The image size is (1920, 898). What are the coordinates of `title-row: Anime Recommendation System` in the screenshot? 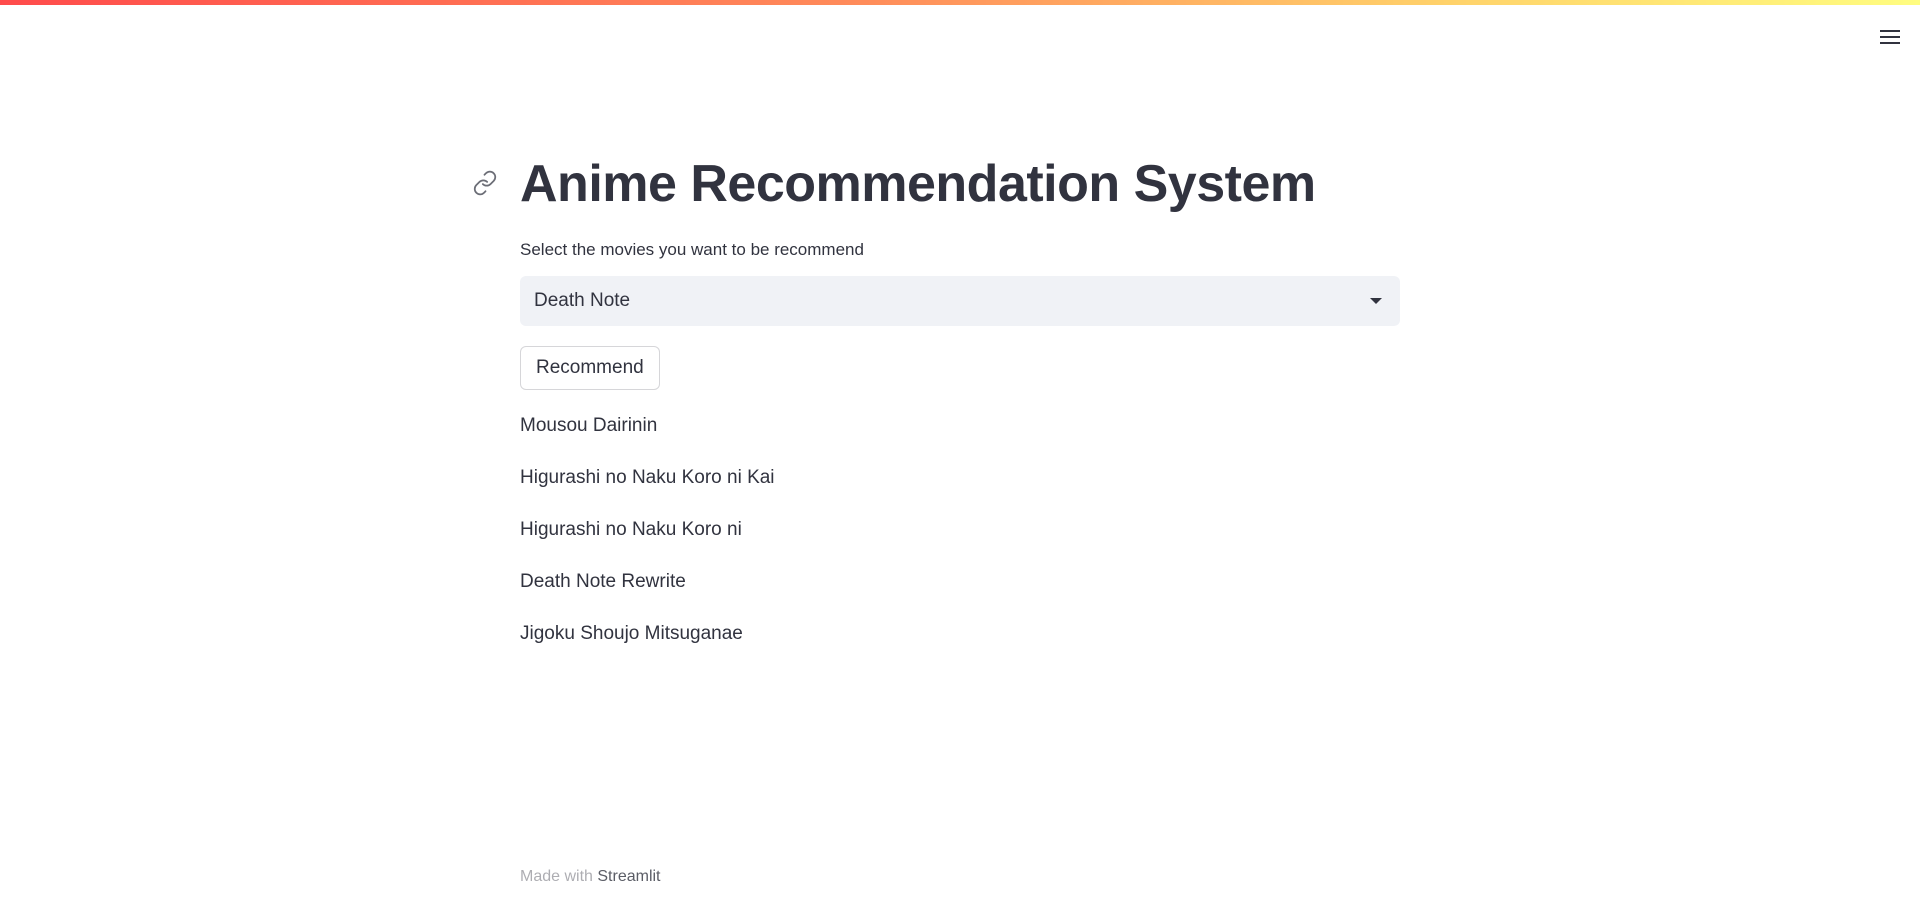 It's located at (936, 184).